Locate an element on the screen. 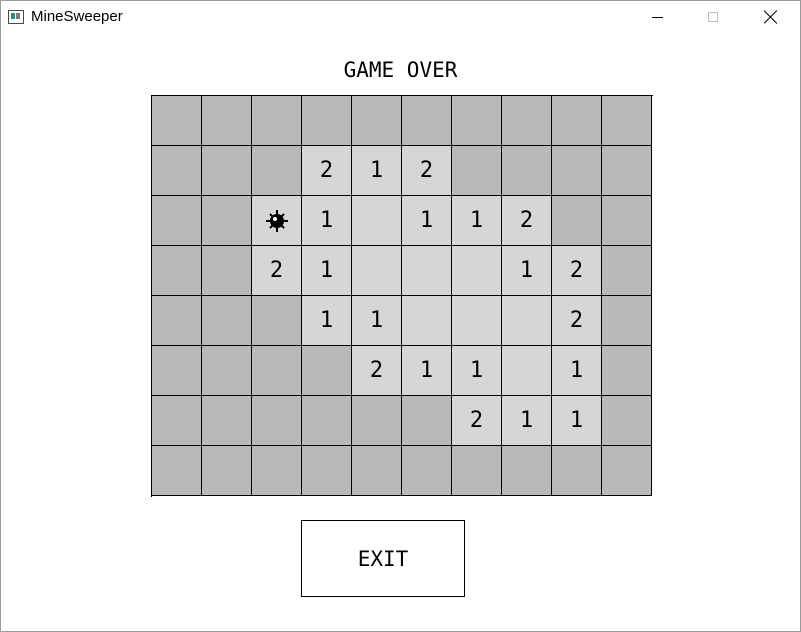 This screenshot has width=801, height=632. maximize-icon is located at coordinates (713, 17).